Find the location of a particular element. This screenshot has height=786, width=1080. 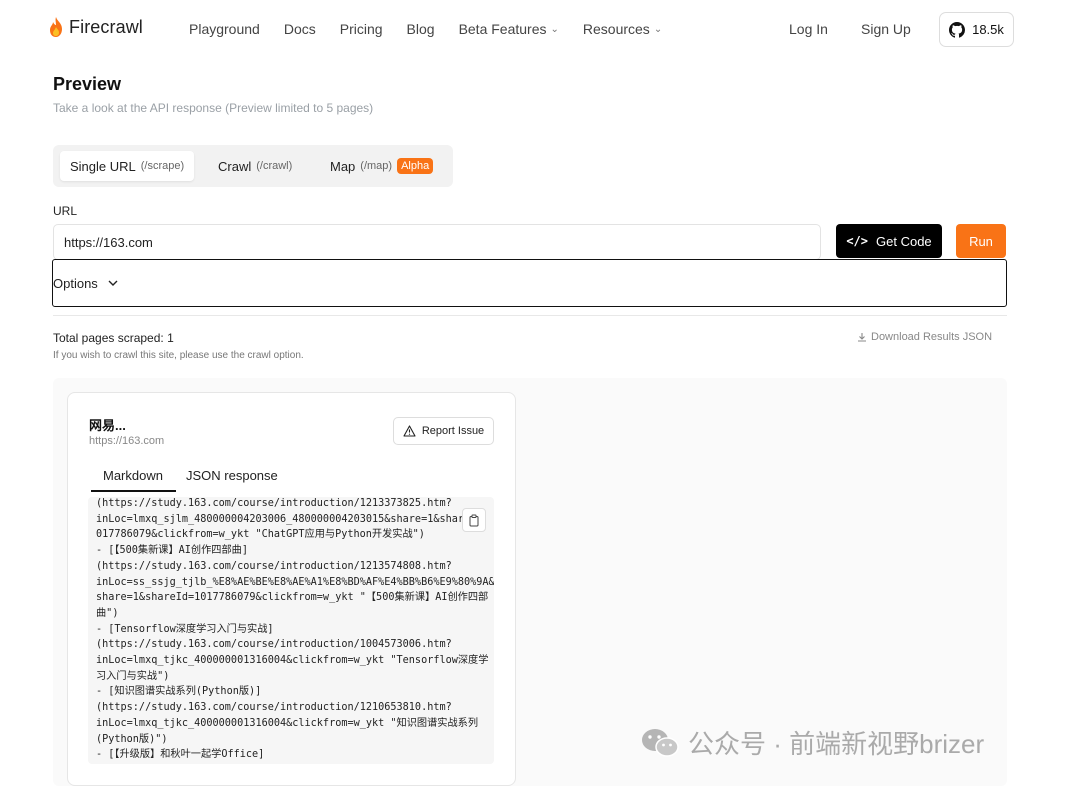

nav-link-label: Resources is located at coordinates (616, 29).